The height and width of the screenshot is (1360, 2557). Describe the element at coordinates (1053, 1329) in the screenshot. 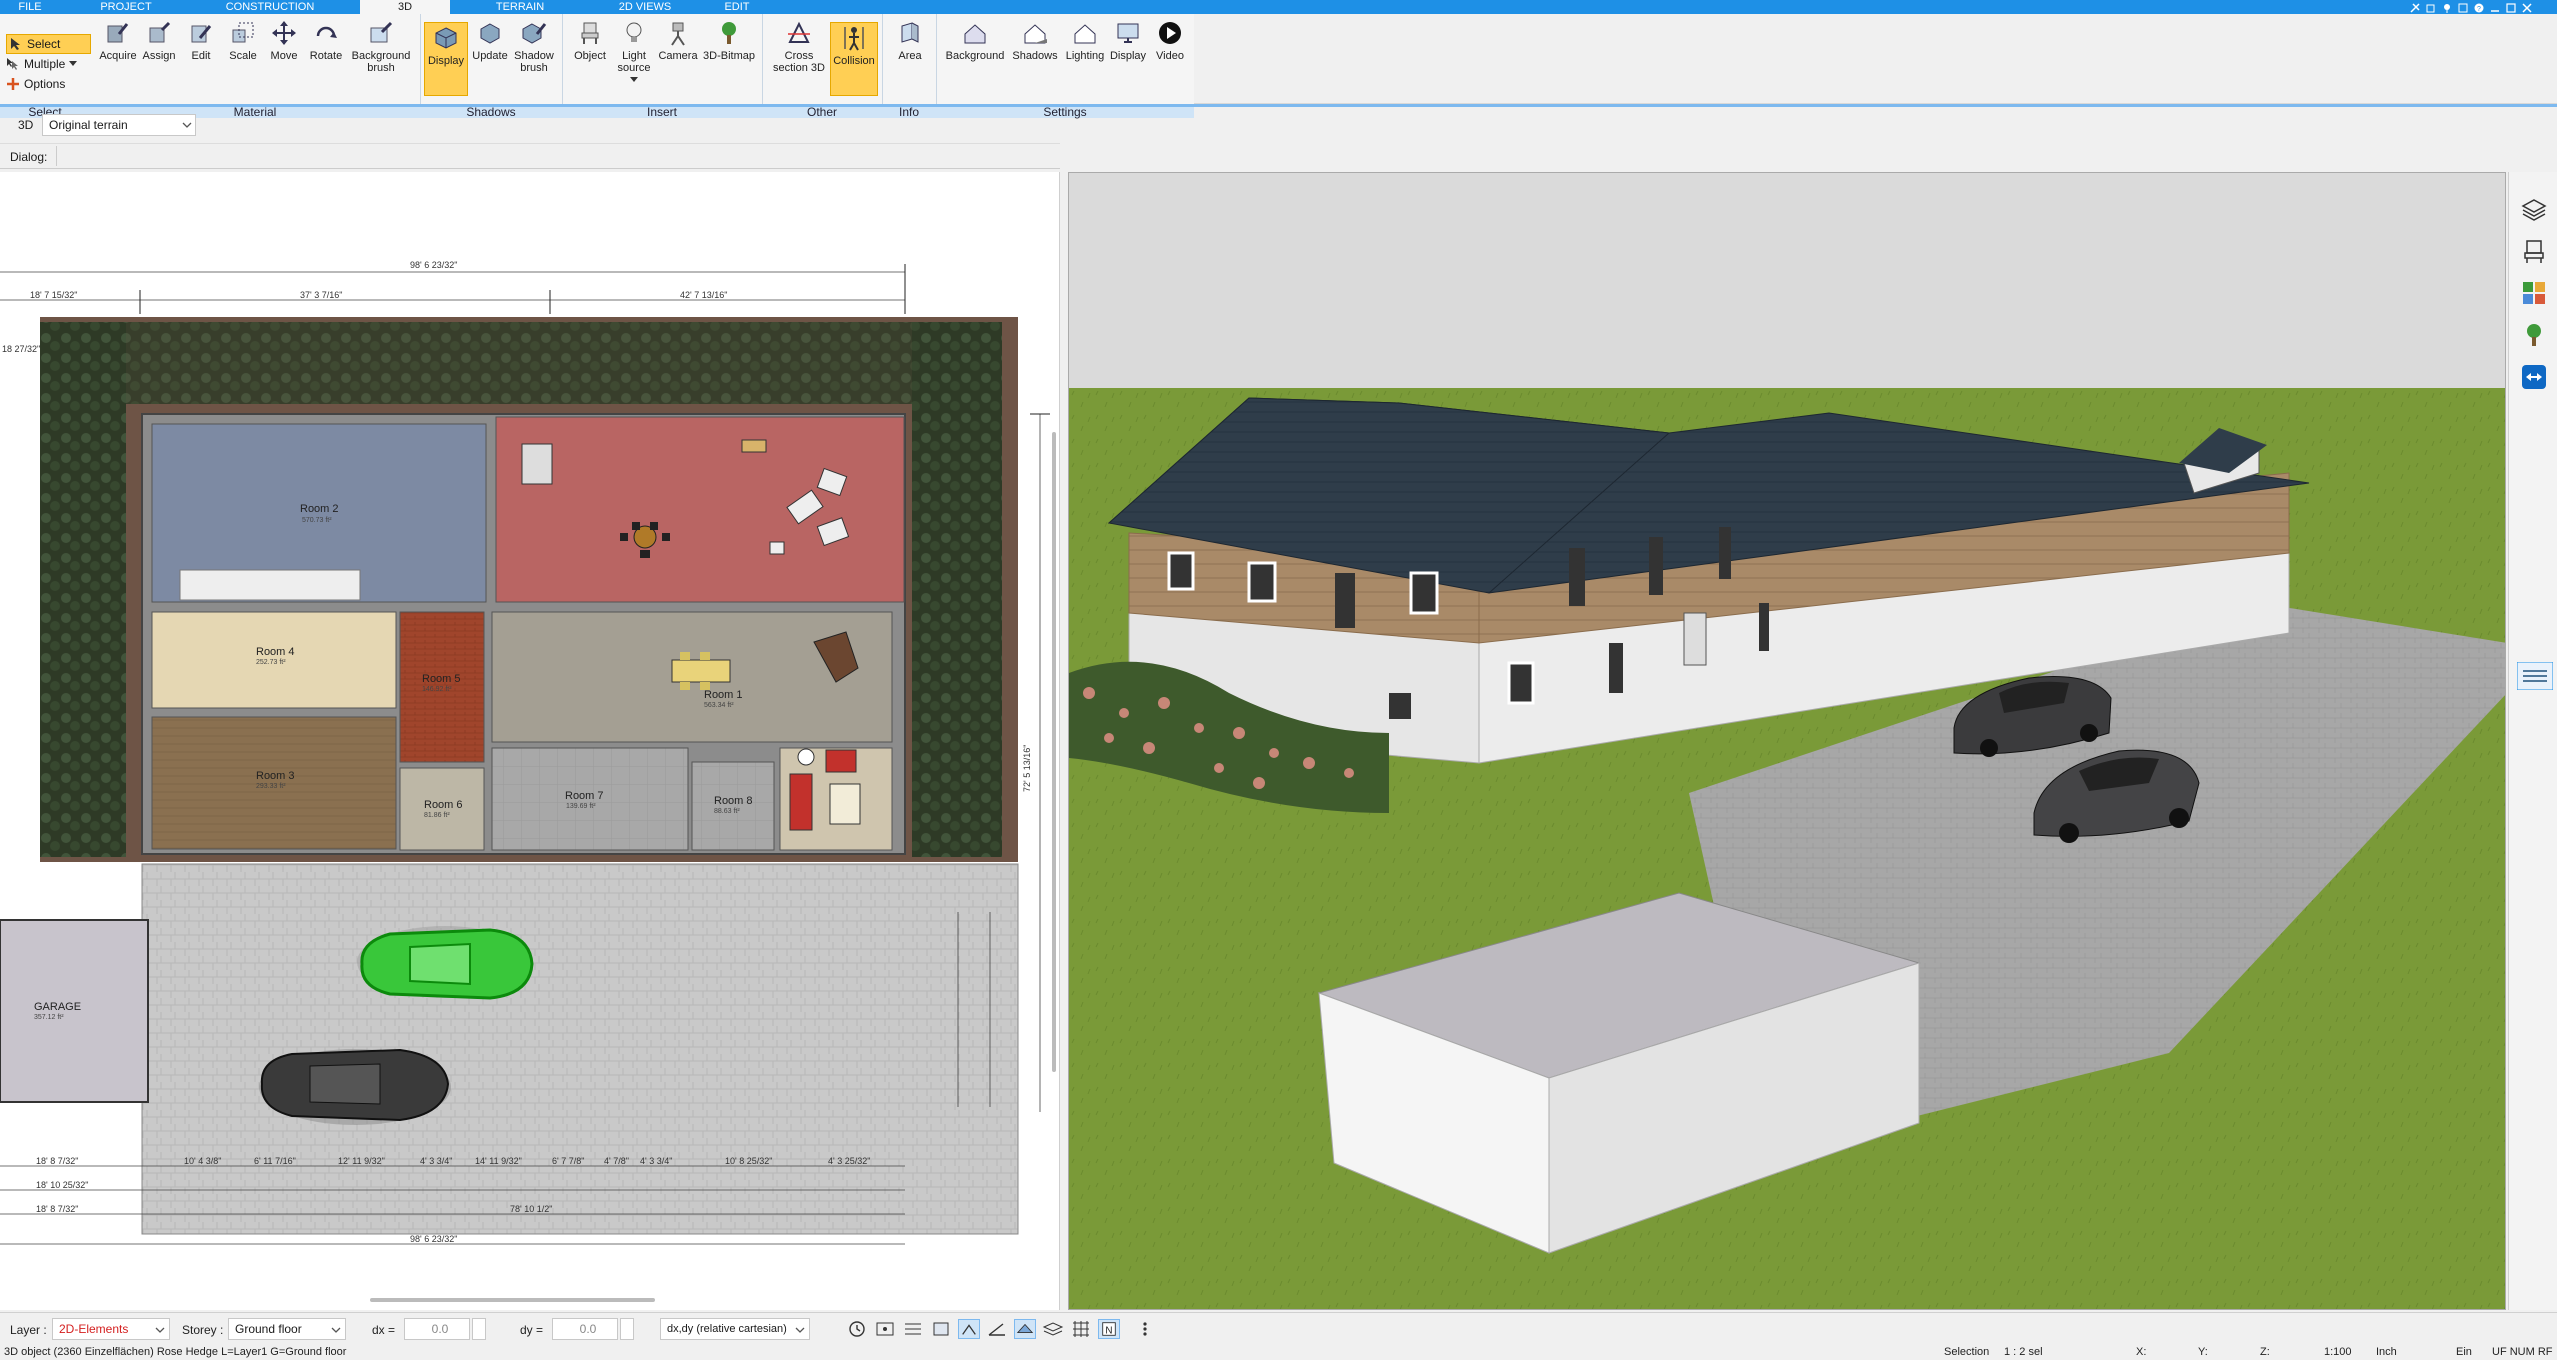

I see `layers-toggle-icon` at that location.